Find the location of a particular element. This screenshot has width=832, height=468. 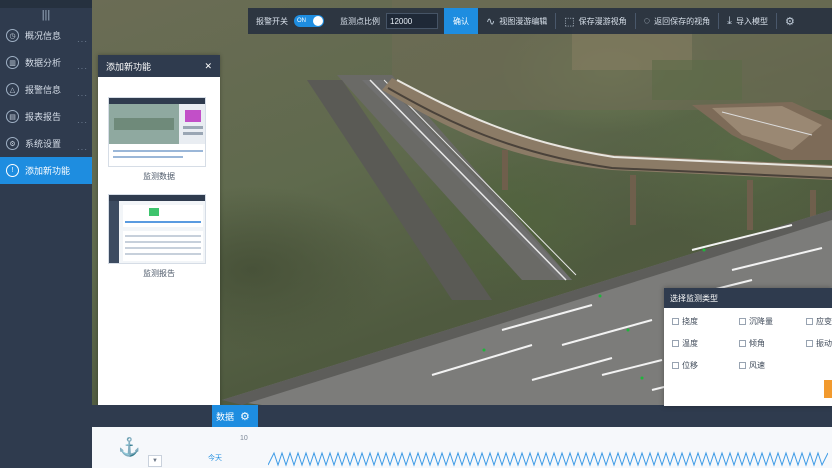

sidebar-item-label: 添加新功能 is located at coordinates (48, 171).